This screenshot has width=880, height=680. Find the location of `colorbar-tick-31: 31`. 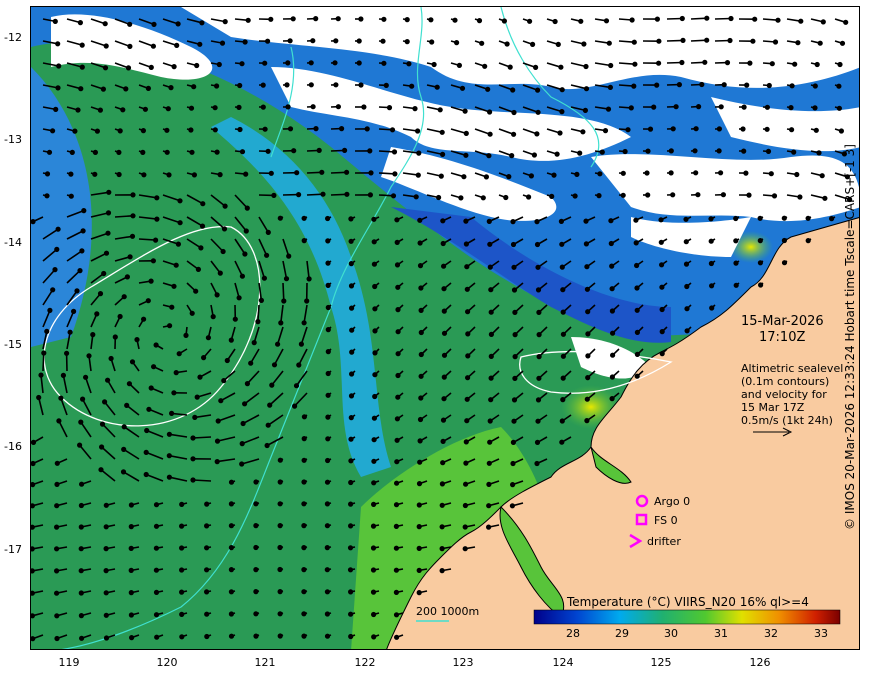

colorbar-tick-31: 31 is located at coordinates (721, 633).